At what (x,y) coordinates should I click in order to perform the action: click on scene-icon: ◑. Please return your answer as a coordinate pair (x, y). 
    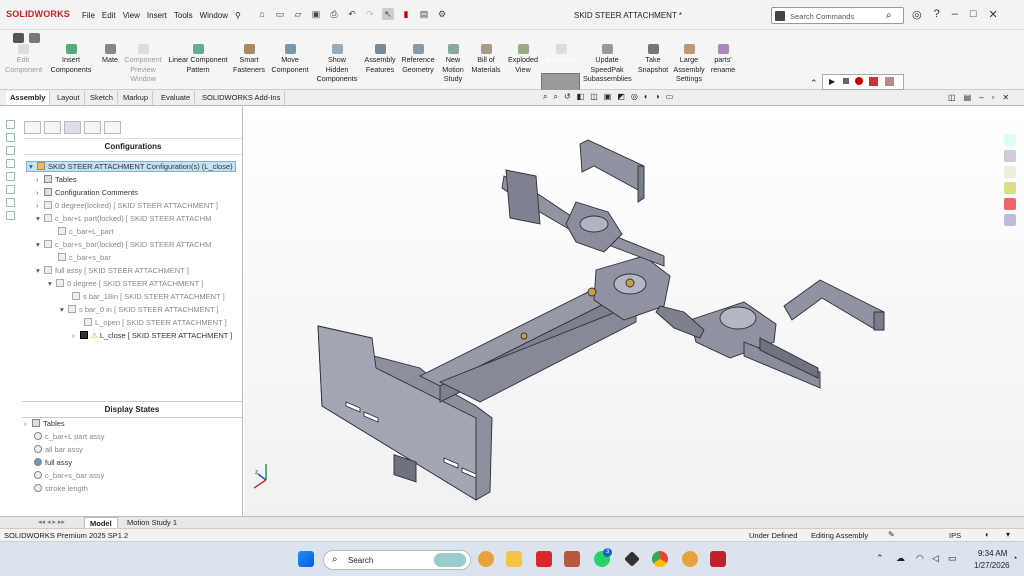
    Looking at the image, I should click on (657, 97).